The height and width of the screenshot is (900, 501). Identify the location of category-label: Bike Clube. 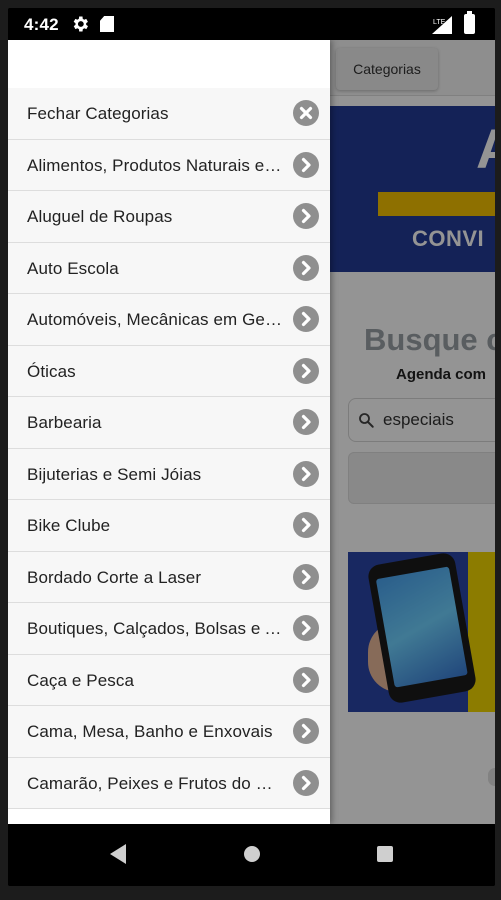
(69, 525).